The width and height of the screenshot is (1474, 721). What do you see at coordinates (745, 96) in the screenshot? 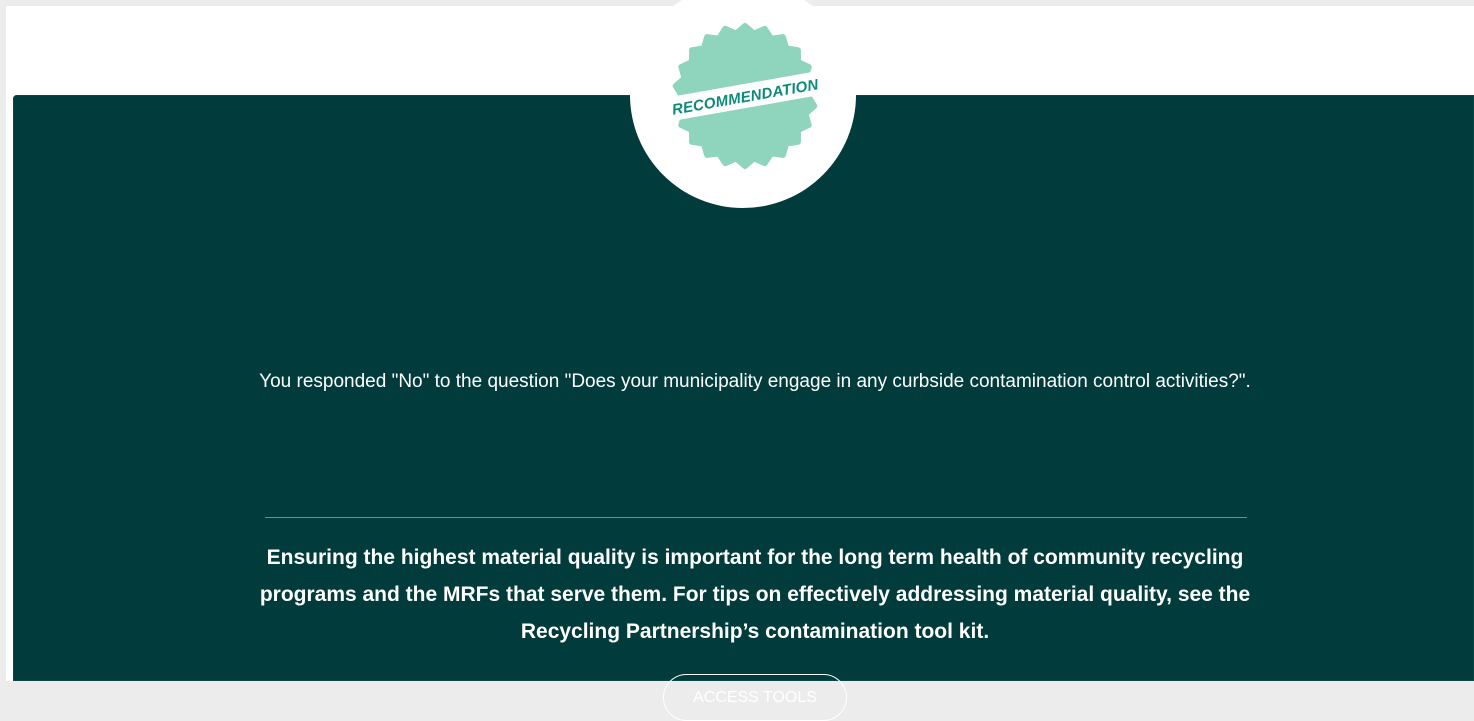
I see `seal-badge-icon: RECOMMENDATION` at bounding box center [745, 96].